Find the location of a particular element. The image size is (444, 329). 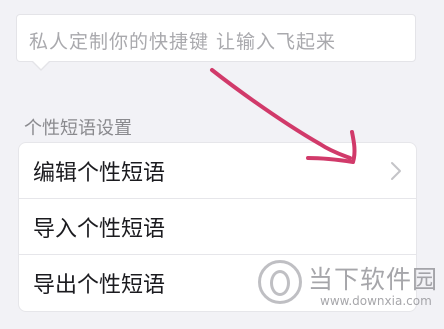

import-phrases-label: 导入个性短语 is located at coordinates (99, 229).